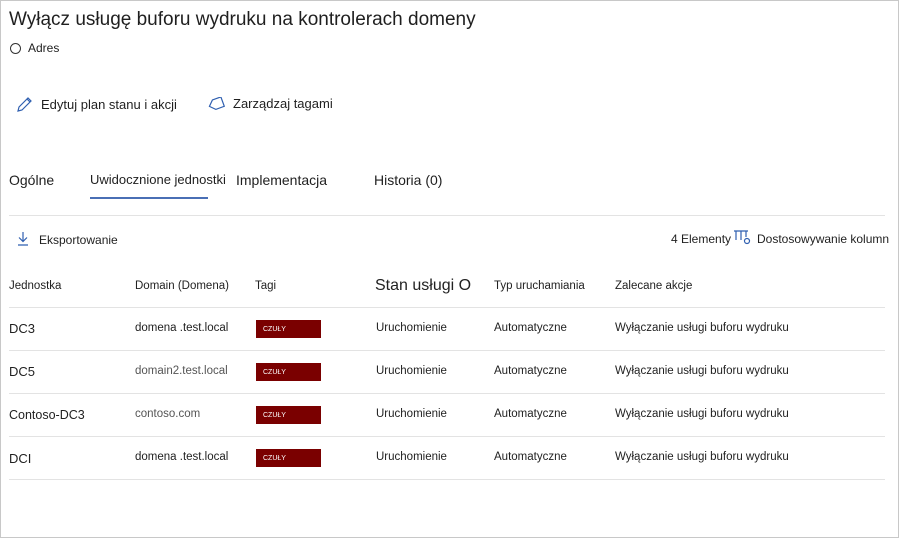 This screenshot has width=899, height=538. I want to click on cell-entity: DCI, so click(20, 458).